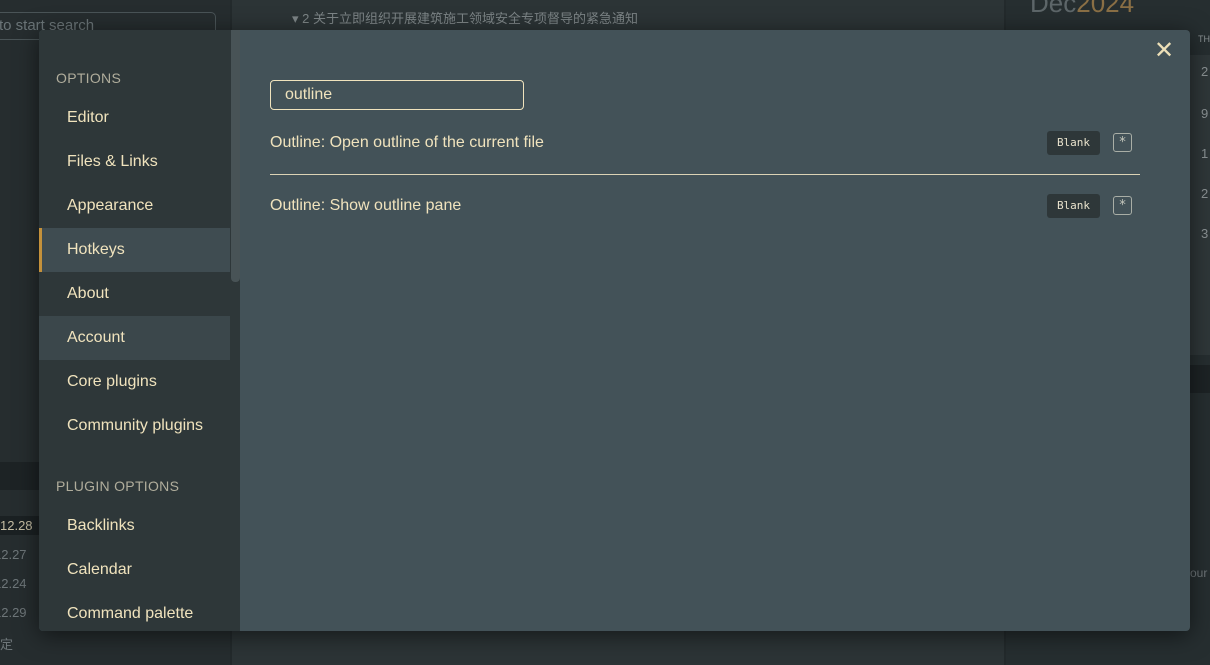 Image resolution: width=1210 pixels, height=665 pixels. I want to click on calendar-title: Dec2024, so click(1082, 9).